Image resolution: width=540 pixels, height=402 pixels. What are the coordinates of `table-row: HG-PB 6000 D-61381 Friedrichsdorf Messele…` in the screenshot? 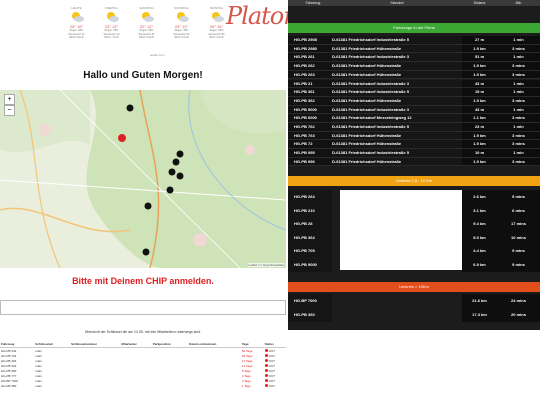 It's located at (414, 118).